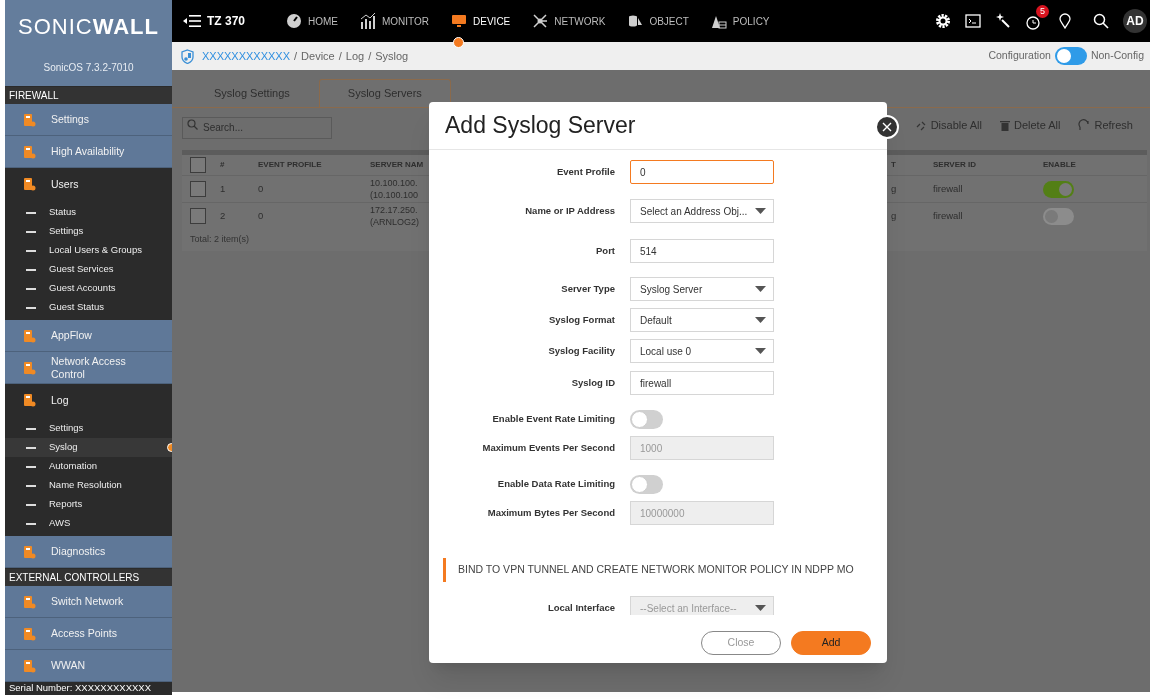 Image resolution: width=1160 pixels, height=699 pixels. What do you see at coordinates (1065, 21) in the screenshot?
I see `location-pin-icon` at bounding box center [1065, 21].